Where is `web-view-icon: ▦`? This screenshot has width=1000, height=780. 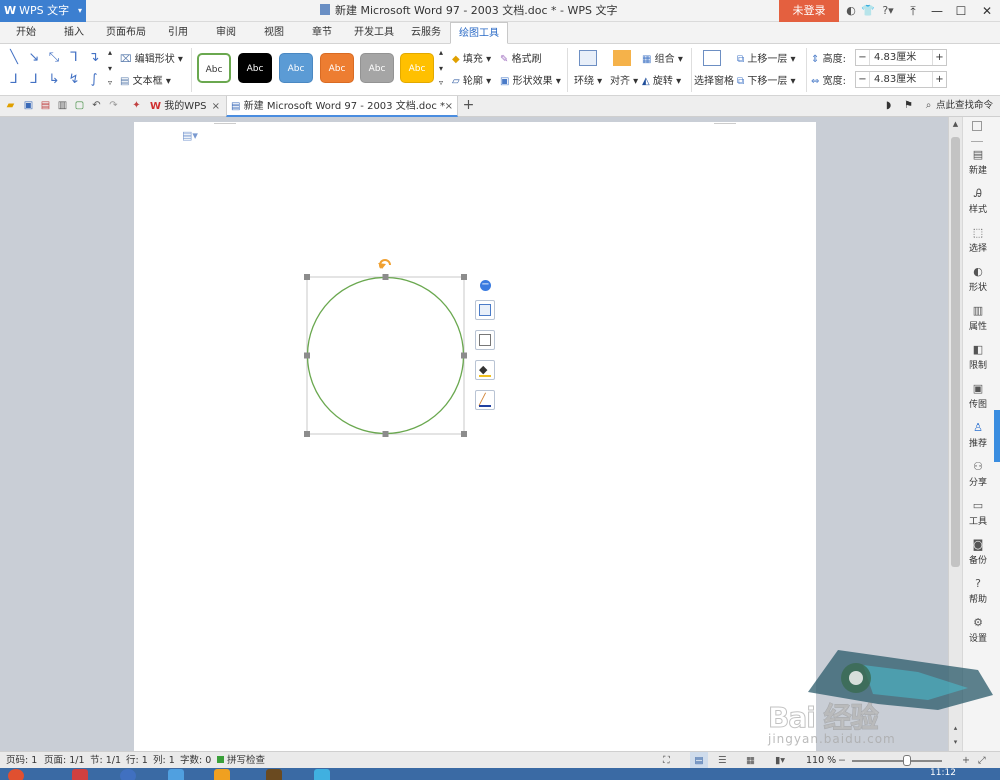 web-view-icon: ▦ is located at coordinates (750, 760).